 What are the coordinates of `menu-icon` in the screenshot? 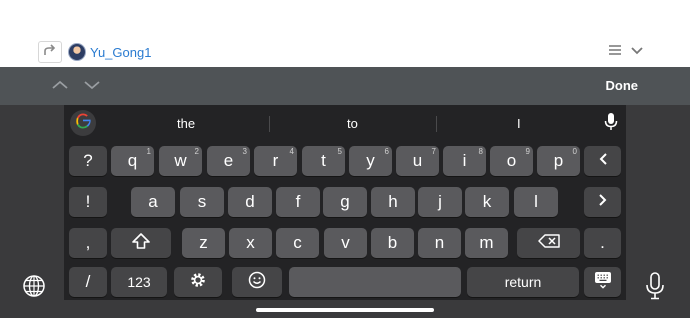 It's located at (615, 52).